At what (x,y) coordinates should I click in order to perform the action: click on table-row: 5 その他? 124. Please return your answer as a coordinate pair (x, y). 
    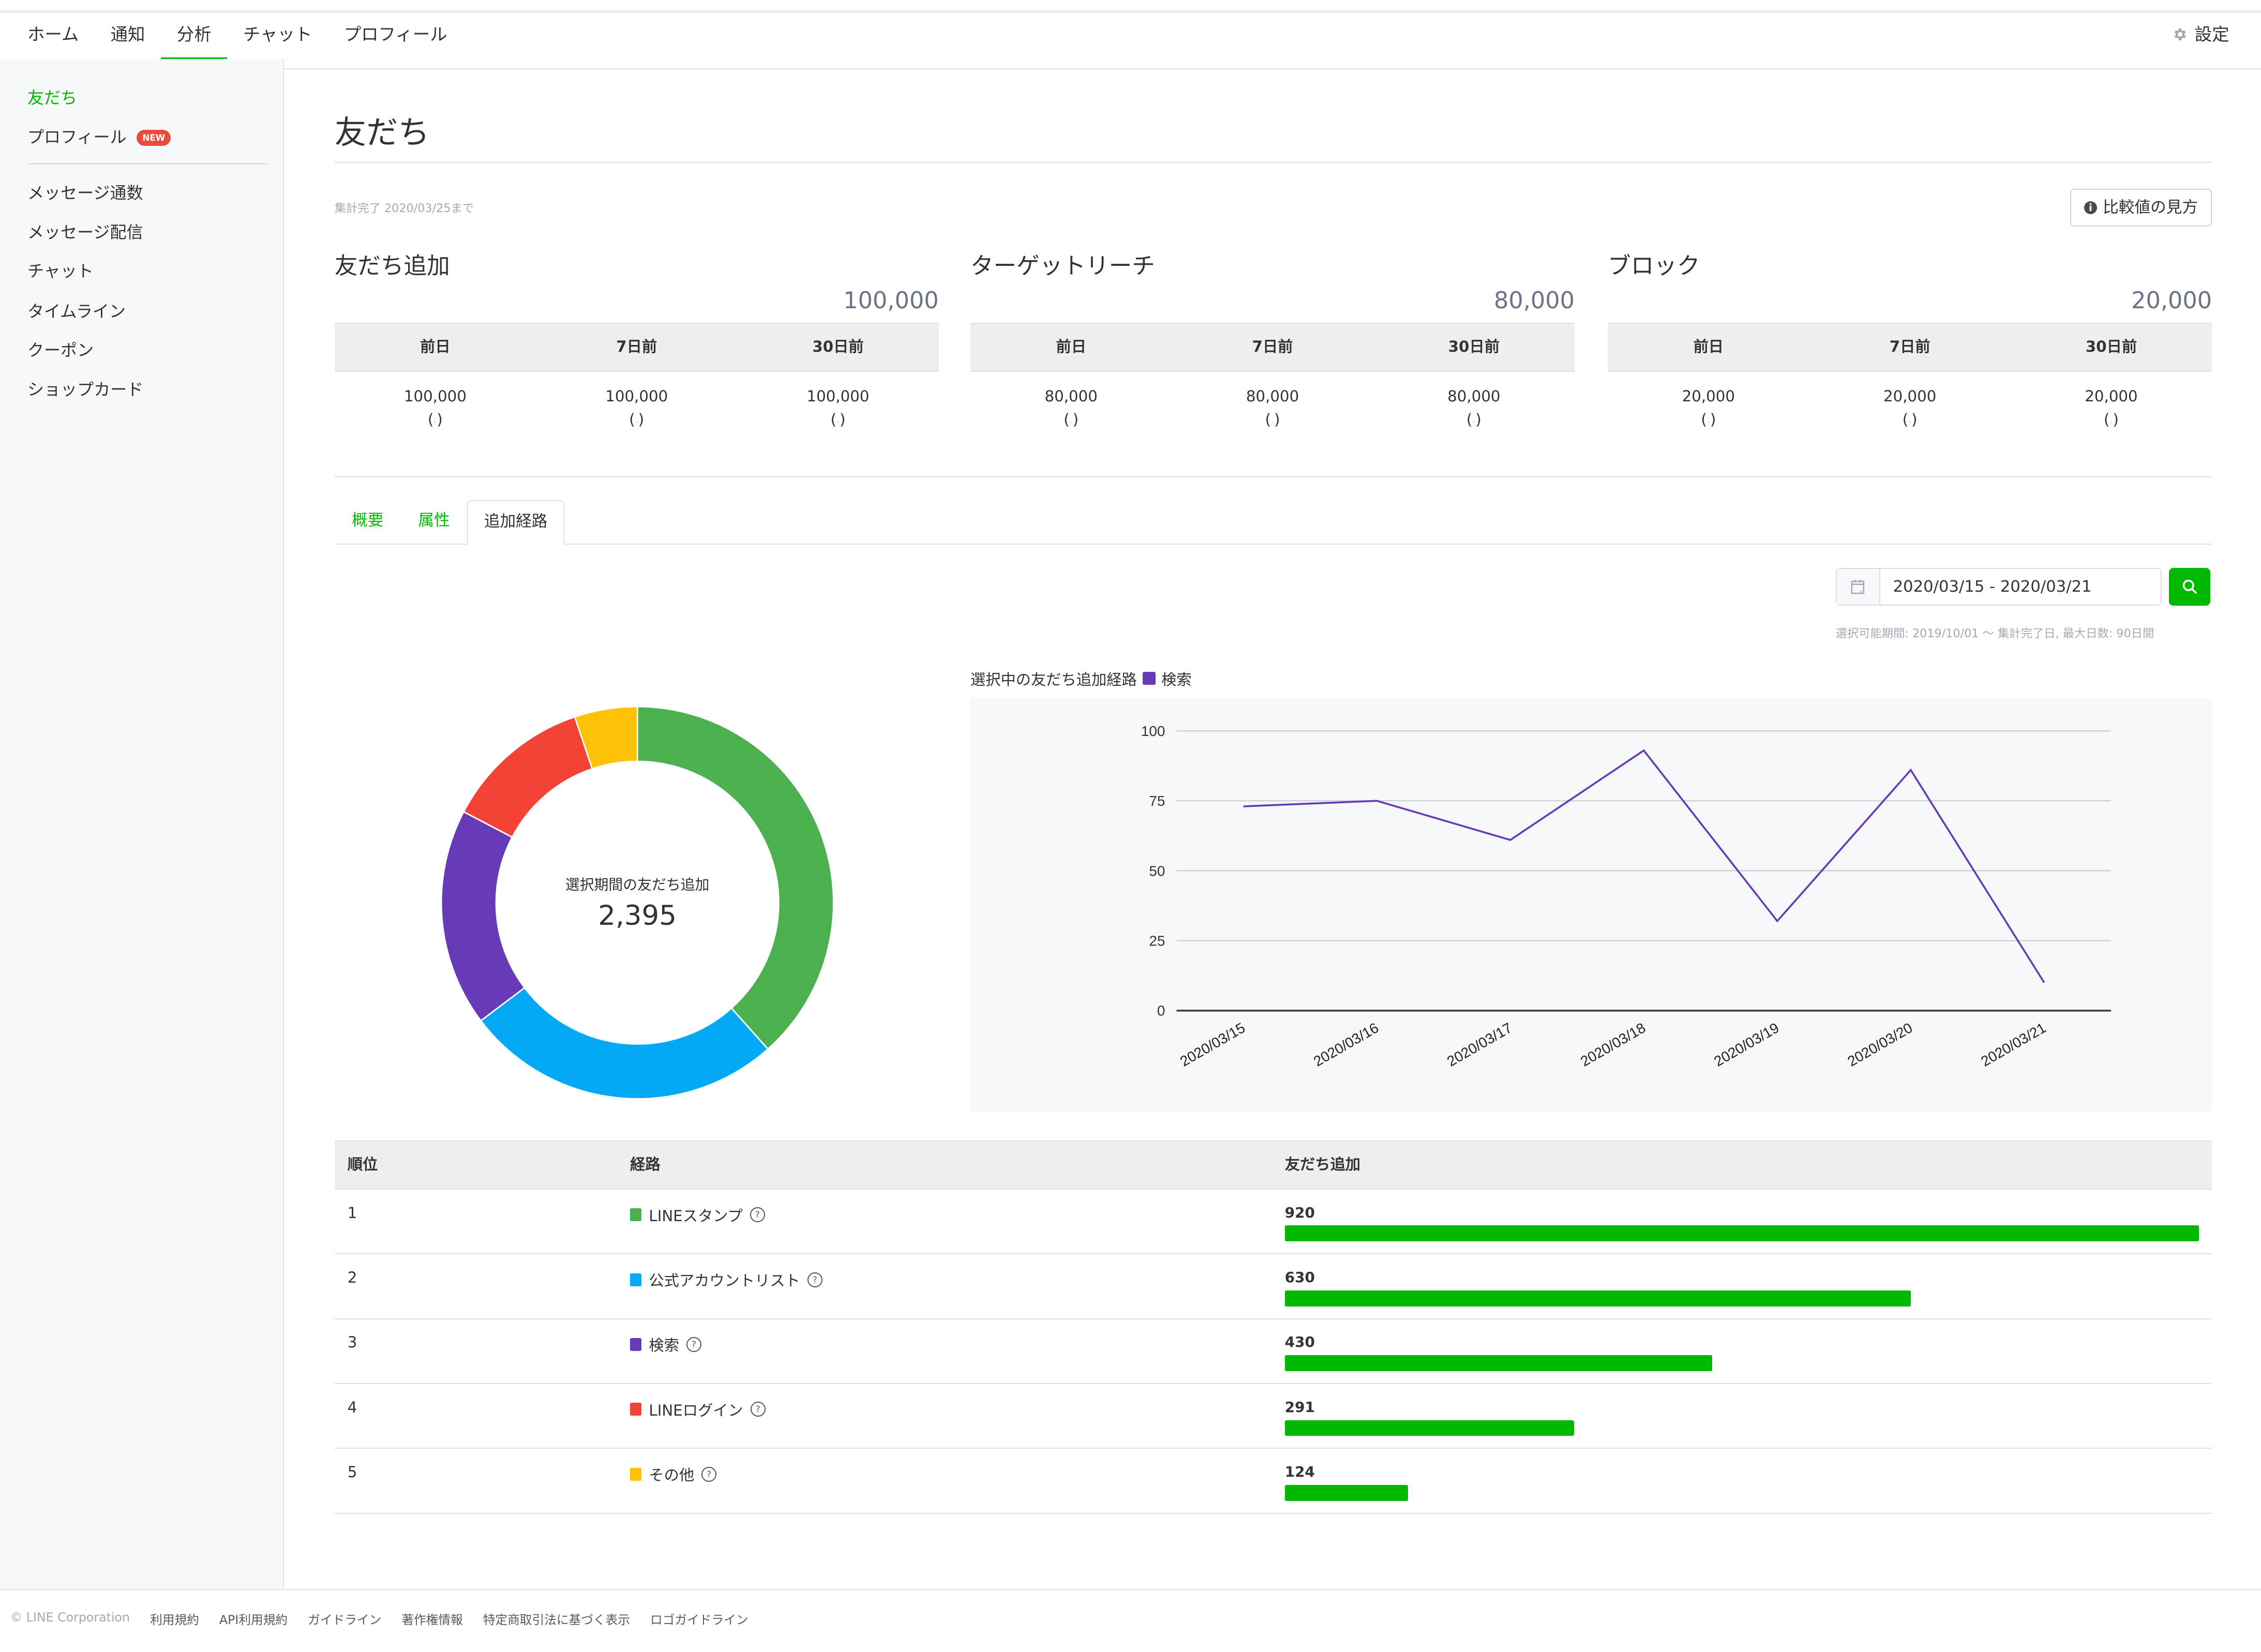
    Looking at the image, I should click on (1273, 1482).